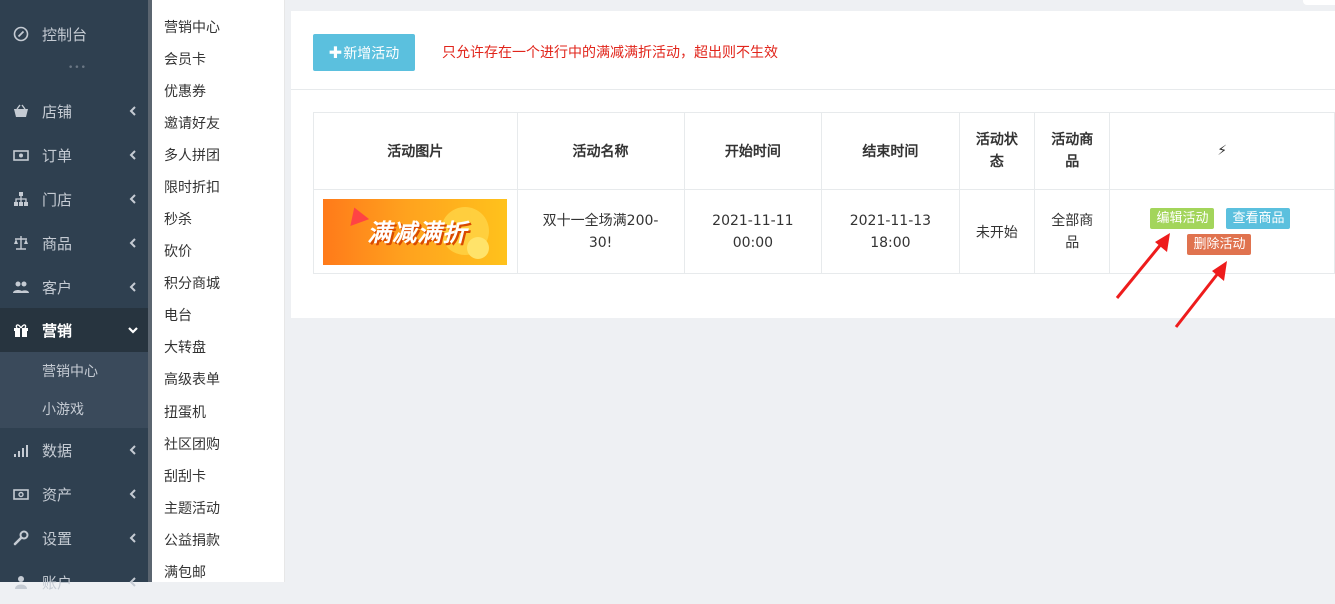  Describe the element at coordinates (57, 155) in the screenshot. I see `sidebar-item-label: 订单` at that location.